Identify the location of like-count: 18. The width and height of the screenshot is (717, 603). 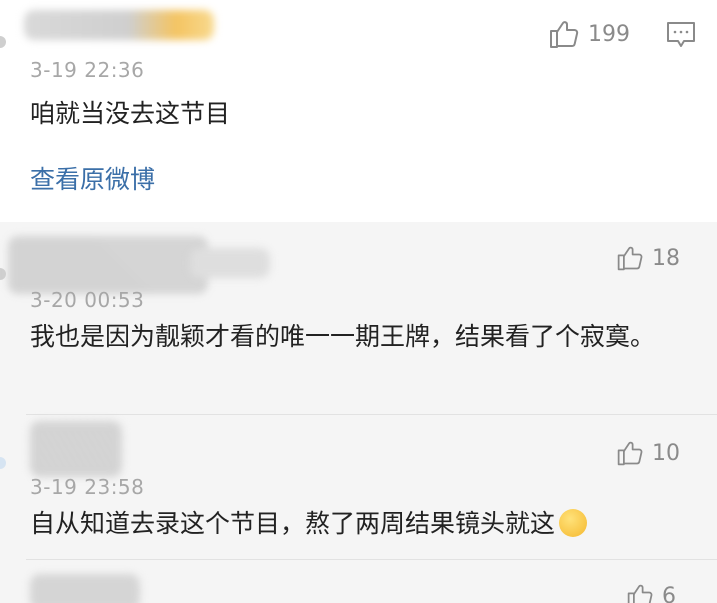
(666, 258).